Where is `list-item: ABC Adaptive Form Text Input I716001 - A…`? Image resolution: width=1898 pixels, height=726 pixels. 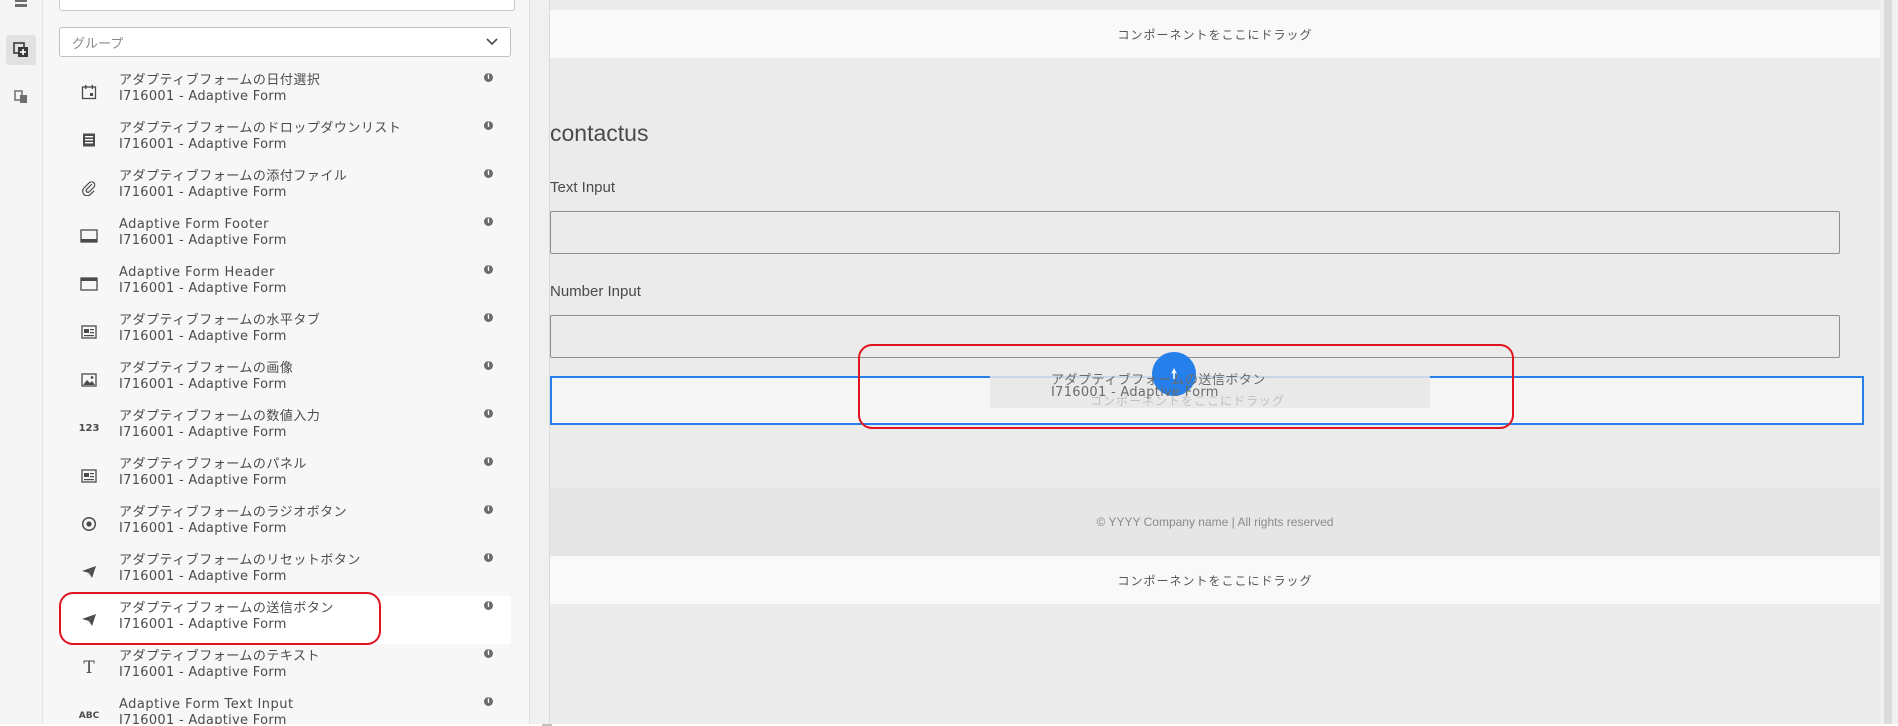
list-item: ABC Adaptive Form Text Input I716001 - A… is located at coordinates (285, 708).